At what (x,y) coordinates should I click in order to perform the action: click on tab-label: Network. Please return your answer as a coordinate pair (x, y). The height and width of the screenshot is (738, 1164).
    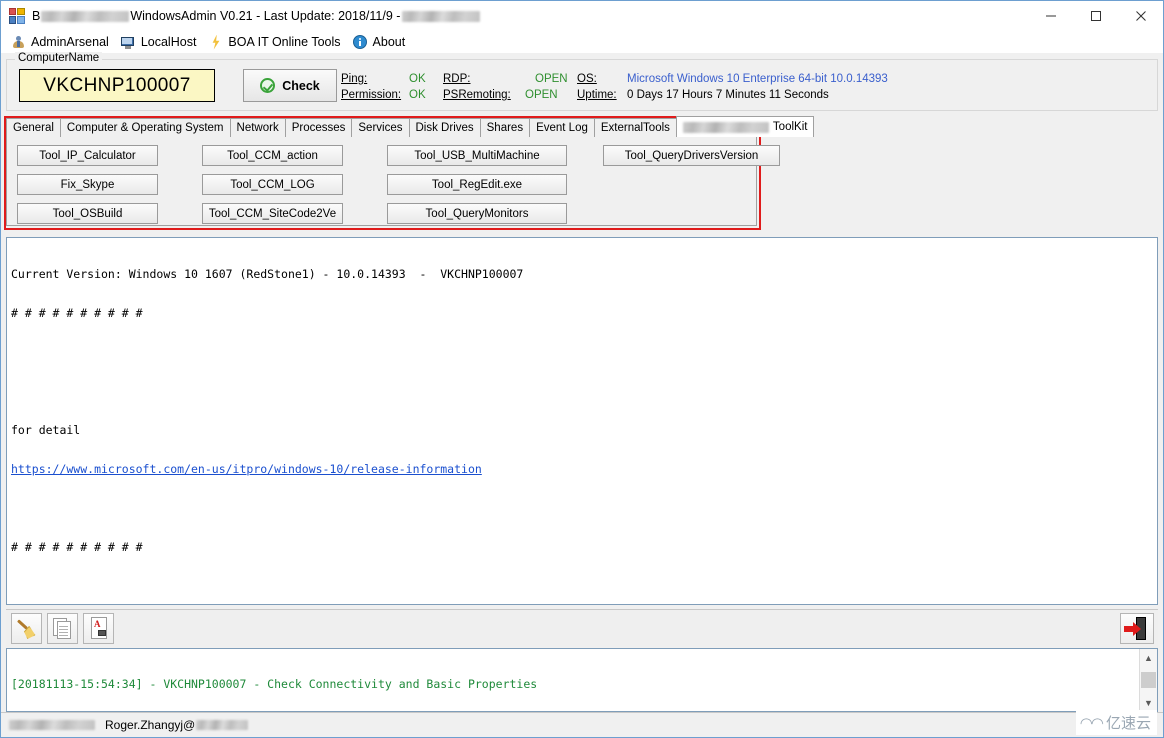
    Looking at the image, I should click on (257, 128).